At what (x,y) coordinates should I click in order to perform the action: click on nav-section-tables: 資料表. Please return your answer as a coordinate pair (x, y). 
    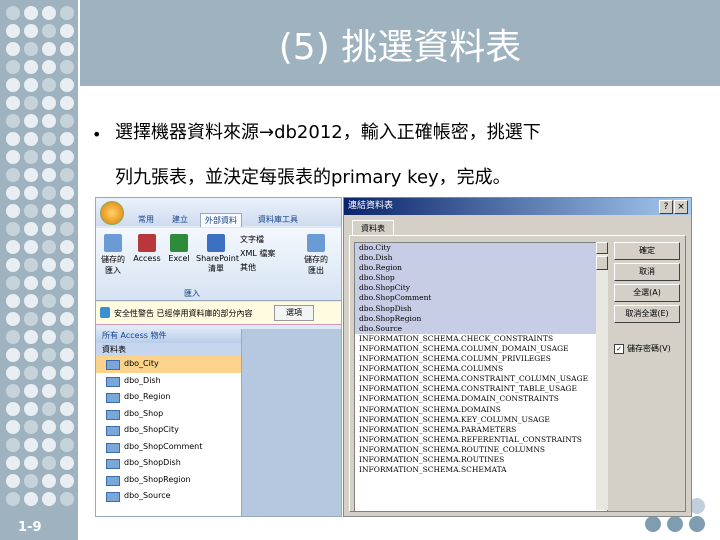
    Looking at the image, I should click on (168, 349).